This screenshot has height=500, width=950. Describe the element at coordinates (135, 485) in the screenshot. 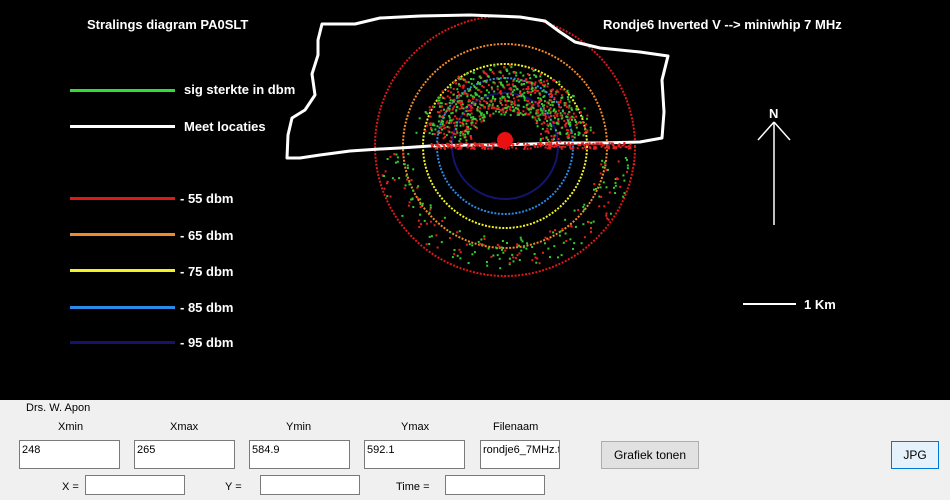

I see `x-coordinate-field` at that location.